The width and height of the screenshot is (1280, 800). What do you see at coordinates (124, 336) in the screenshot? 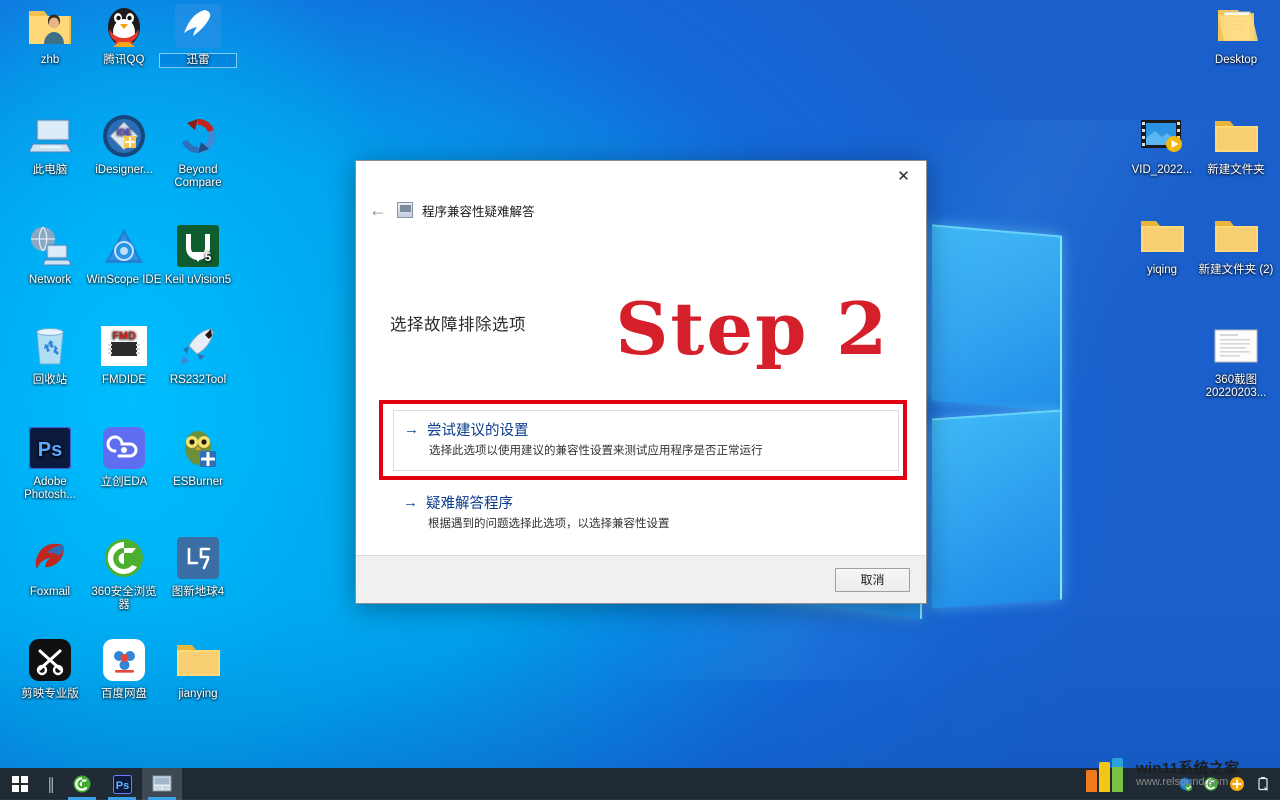
I see `svg-text: FMD` at bounding box center [124, 336].